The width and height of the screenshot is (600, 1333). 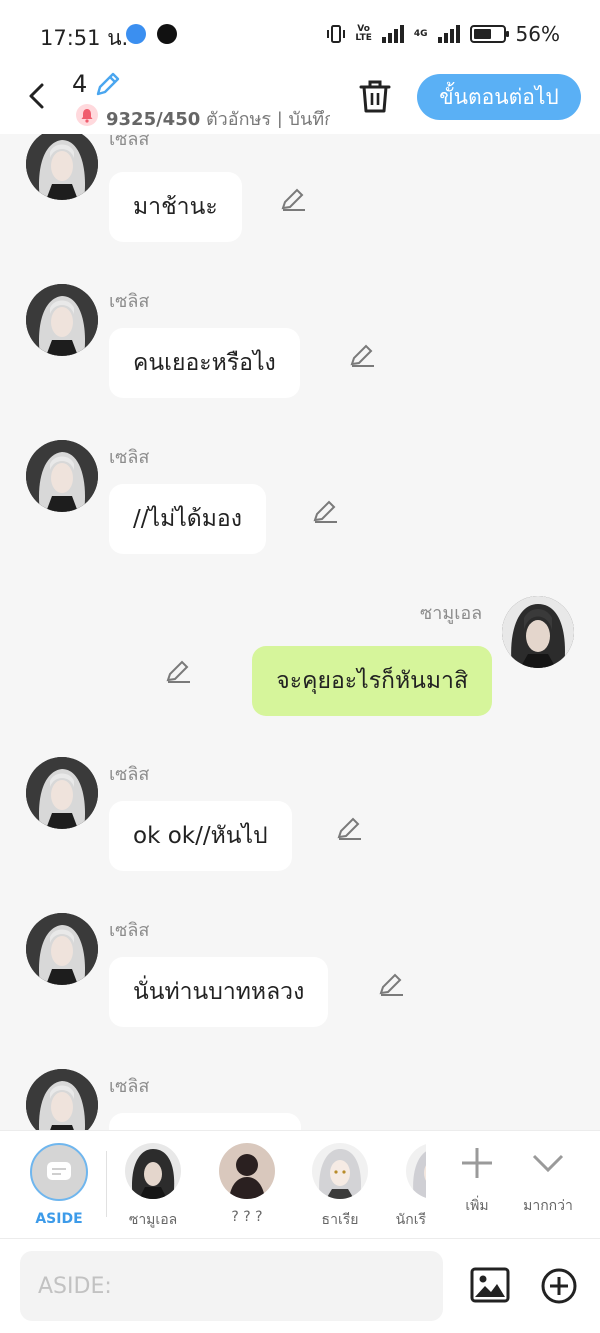 What do you see at coordinates (205, 1121) in the screenshot?
I see `message-bubble` at bounding box center [205, 1121].